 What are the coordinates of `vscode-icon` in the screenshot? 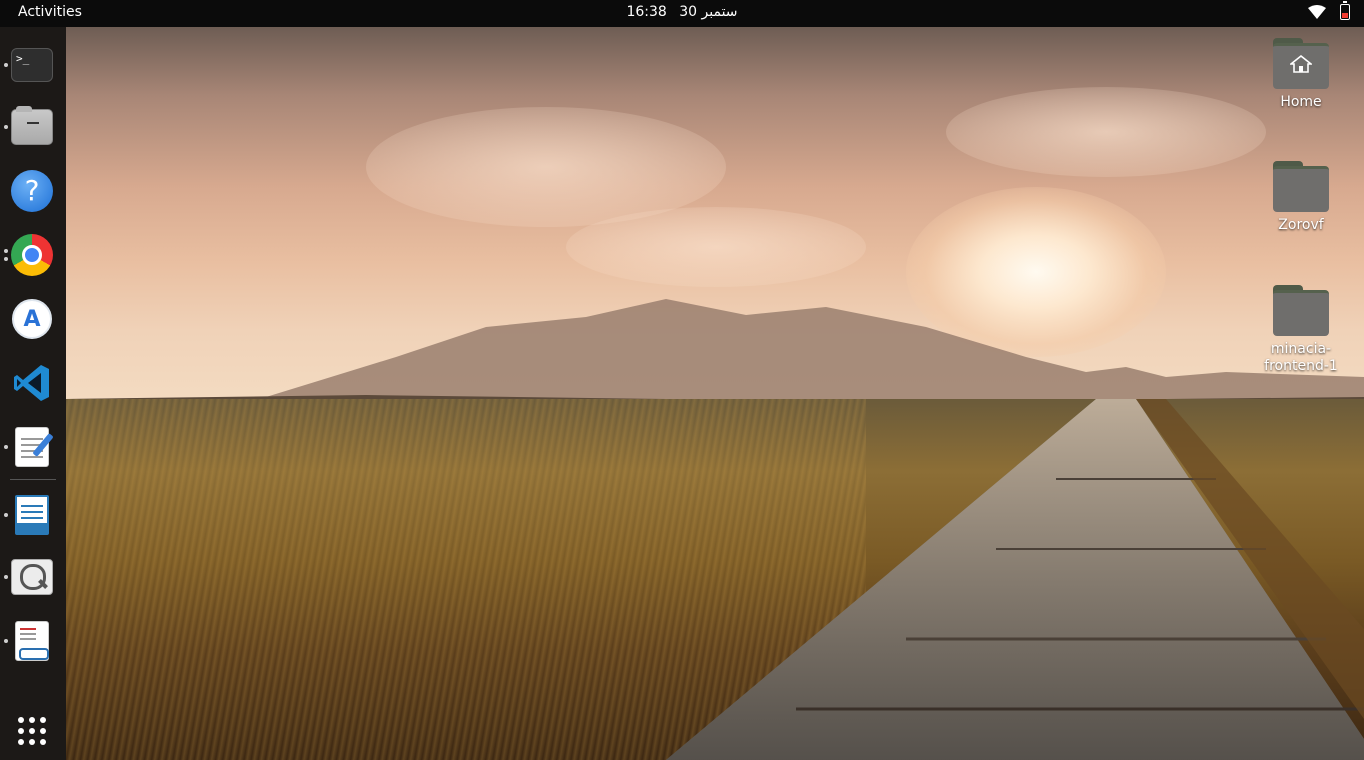 It's located at (32, 383).